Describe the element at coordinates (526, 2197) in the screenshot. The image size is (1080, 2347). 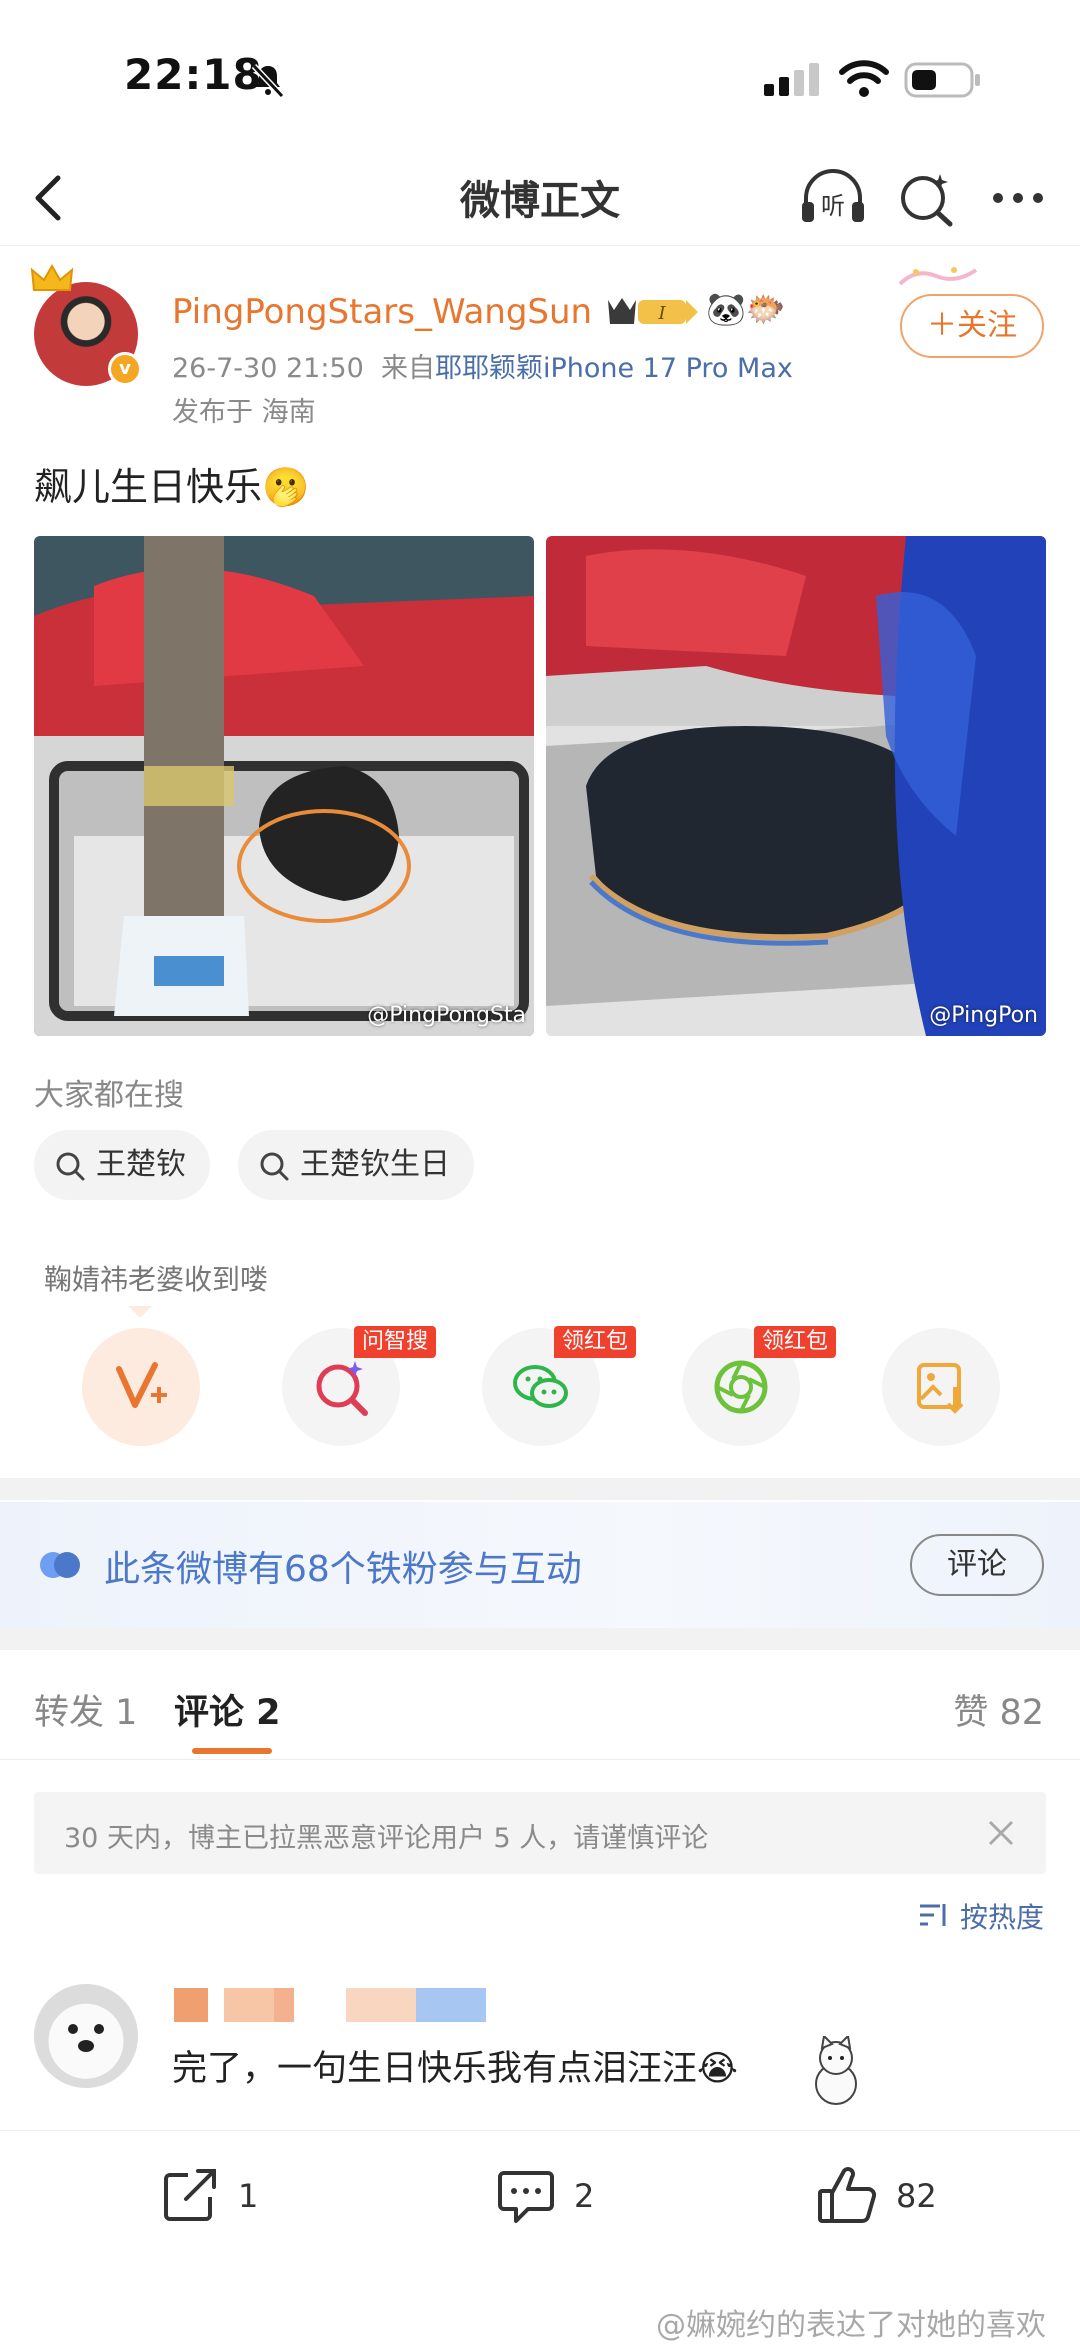
I see `comment-bubble-icon` at that location.